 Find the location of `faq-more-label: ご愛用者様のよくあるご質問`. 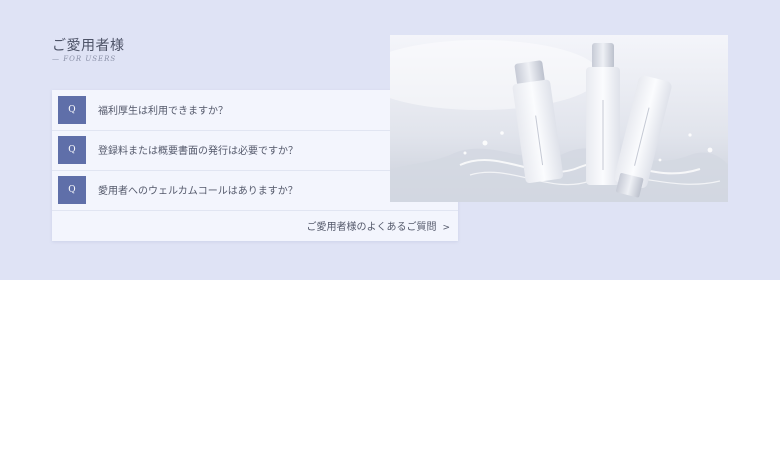

faq-more-label: ご愛用者様のよくあるご質問 is located at coordinates (371, 227).